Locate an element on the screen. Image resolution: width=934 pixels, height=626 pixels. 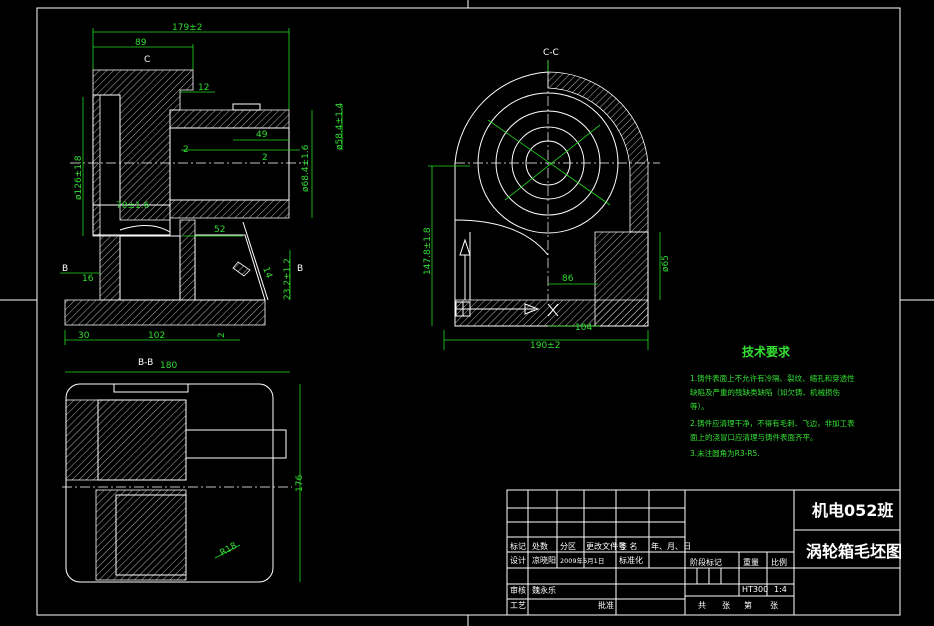
dim-cc-dia-65: ø65 is located at coordinates (666, 263).